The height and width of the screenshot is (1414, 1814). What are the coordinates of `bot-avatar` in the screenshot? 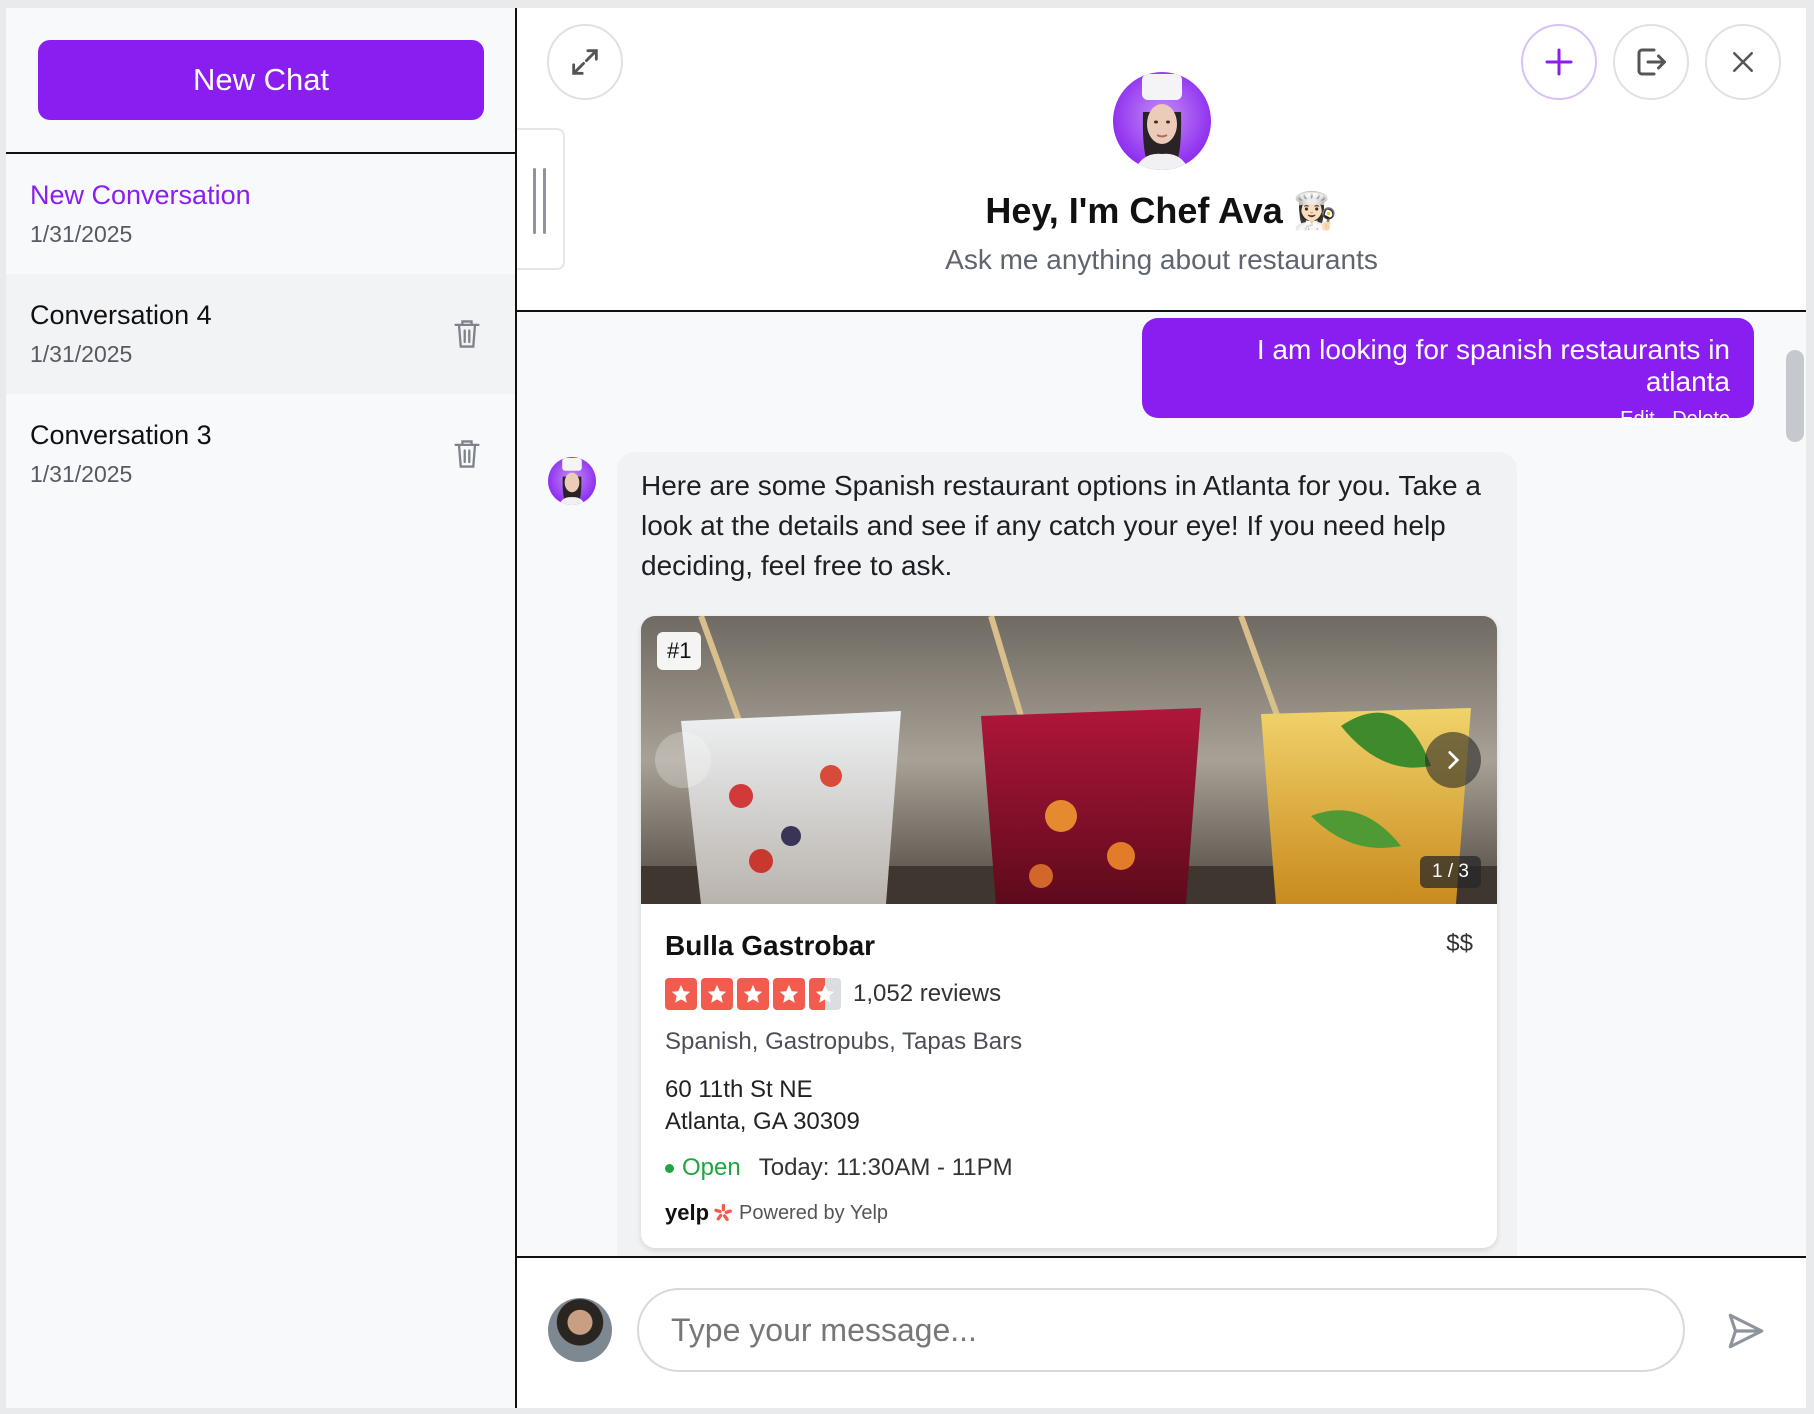 It's located at (572, 481).